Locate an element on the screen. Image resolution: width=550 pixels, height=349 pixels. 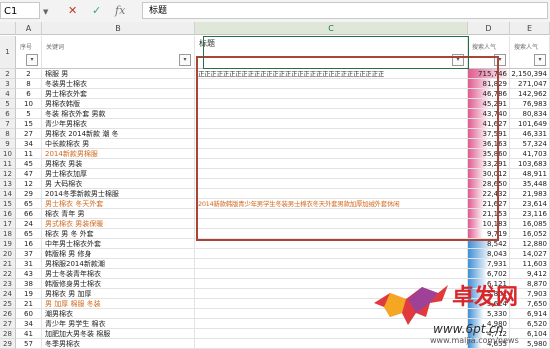
row-number: 10 is located at coordinates (8, 154).